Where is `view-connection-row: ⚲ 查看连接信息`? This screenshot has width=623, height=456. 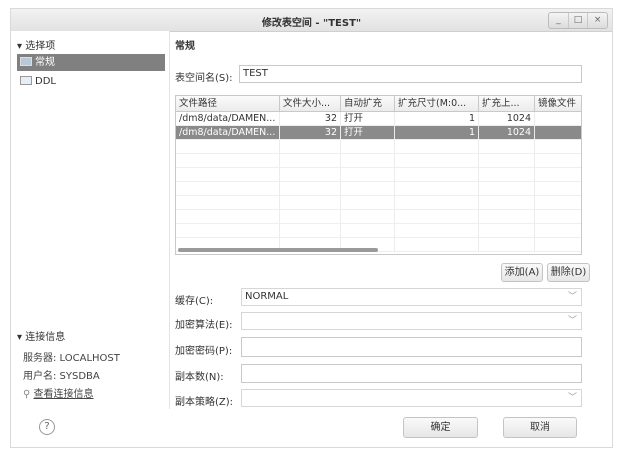 view-connection-row: ⚲ 查看连接信息 is located at coordinates (58, 392).